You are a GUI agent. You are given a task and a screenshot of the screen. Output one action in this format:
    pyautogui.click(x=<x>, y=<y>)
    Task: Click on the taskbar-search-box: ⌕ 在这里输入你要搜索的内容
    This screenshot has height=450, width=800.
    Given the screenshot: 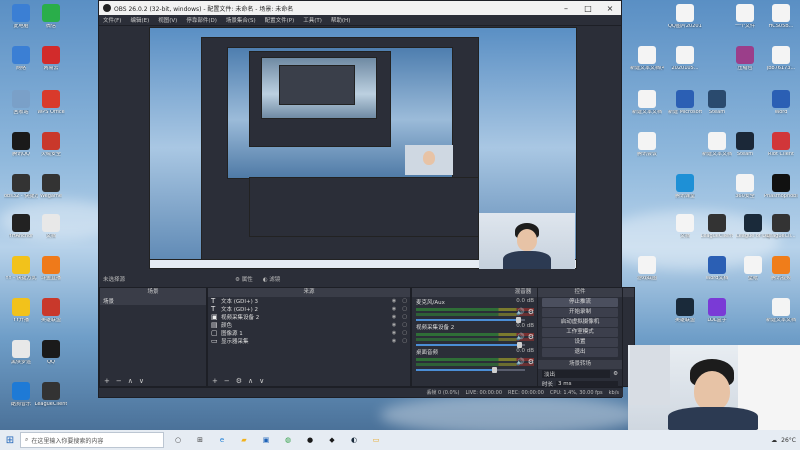 What is the action you would take?
    pyautogui.click(x=92, y=440)
    